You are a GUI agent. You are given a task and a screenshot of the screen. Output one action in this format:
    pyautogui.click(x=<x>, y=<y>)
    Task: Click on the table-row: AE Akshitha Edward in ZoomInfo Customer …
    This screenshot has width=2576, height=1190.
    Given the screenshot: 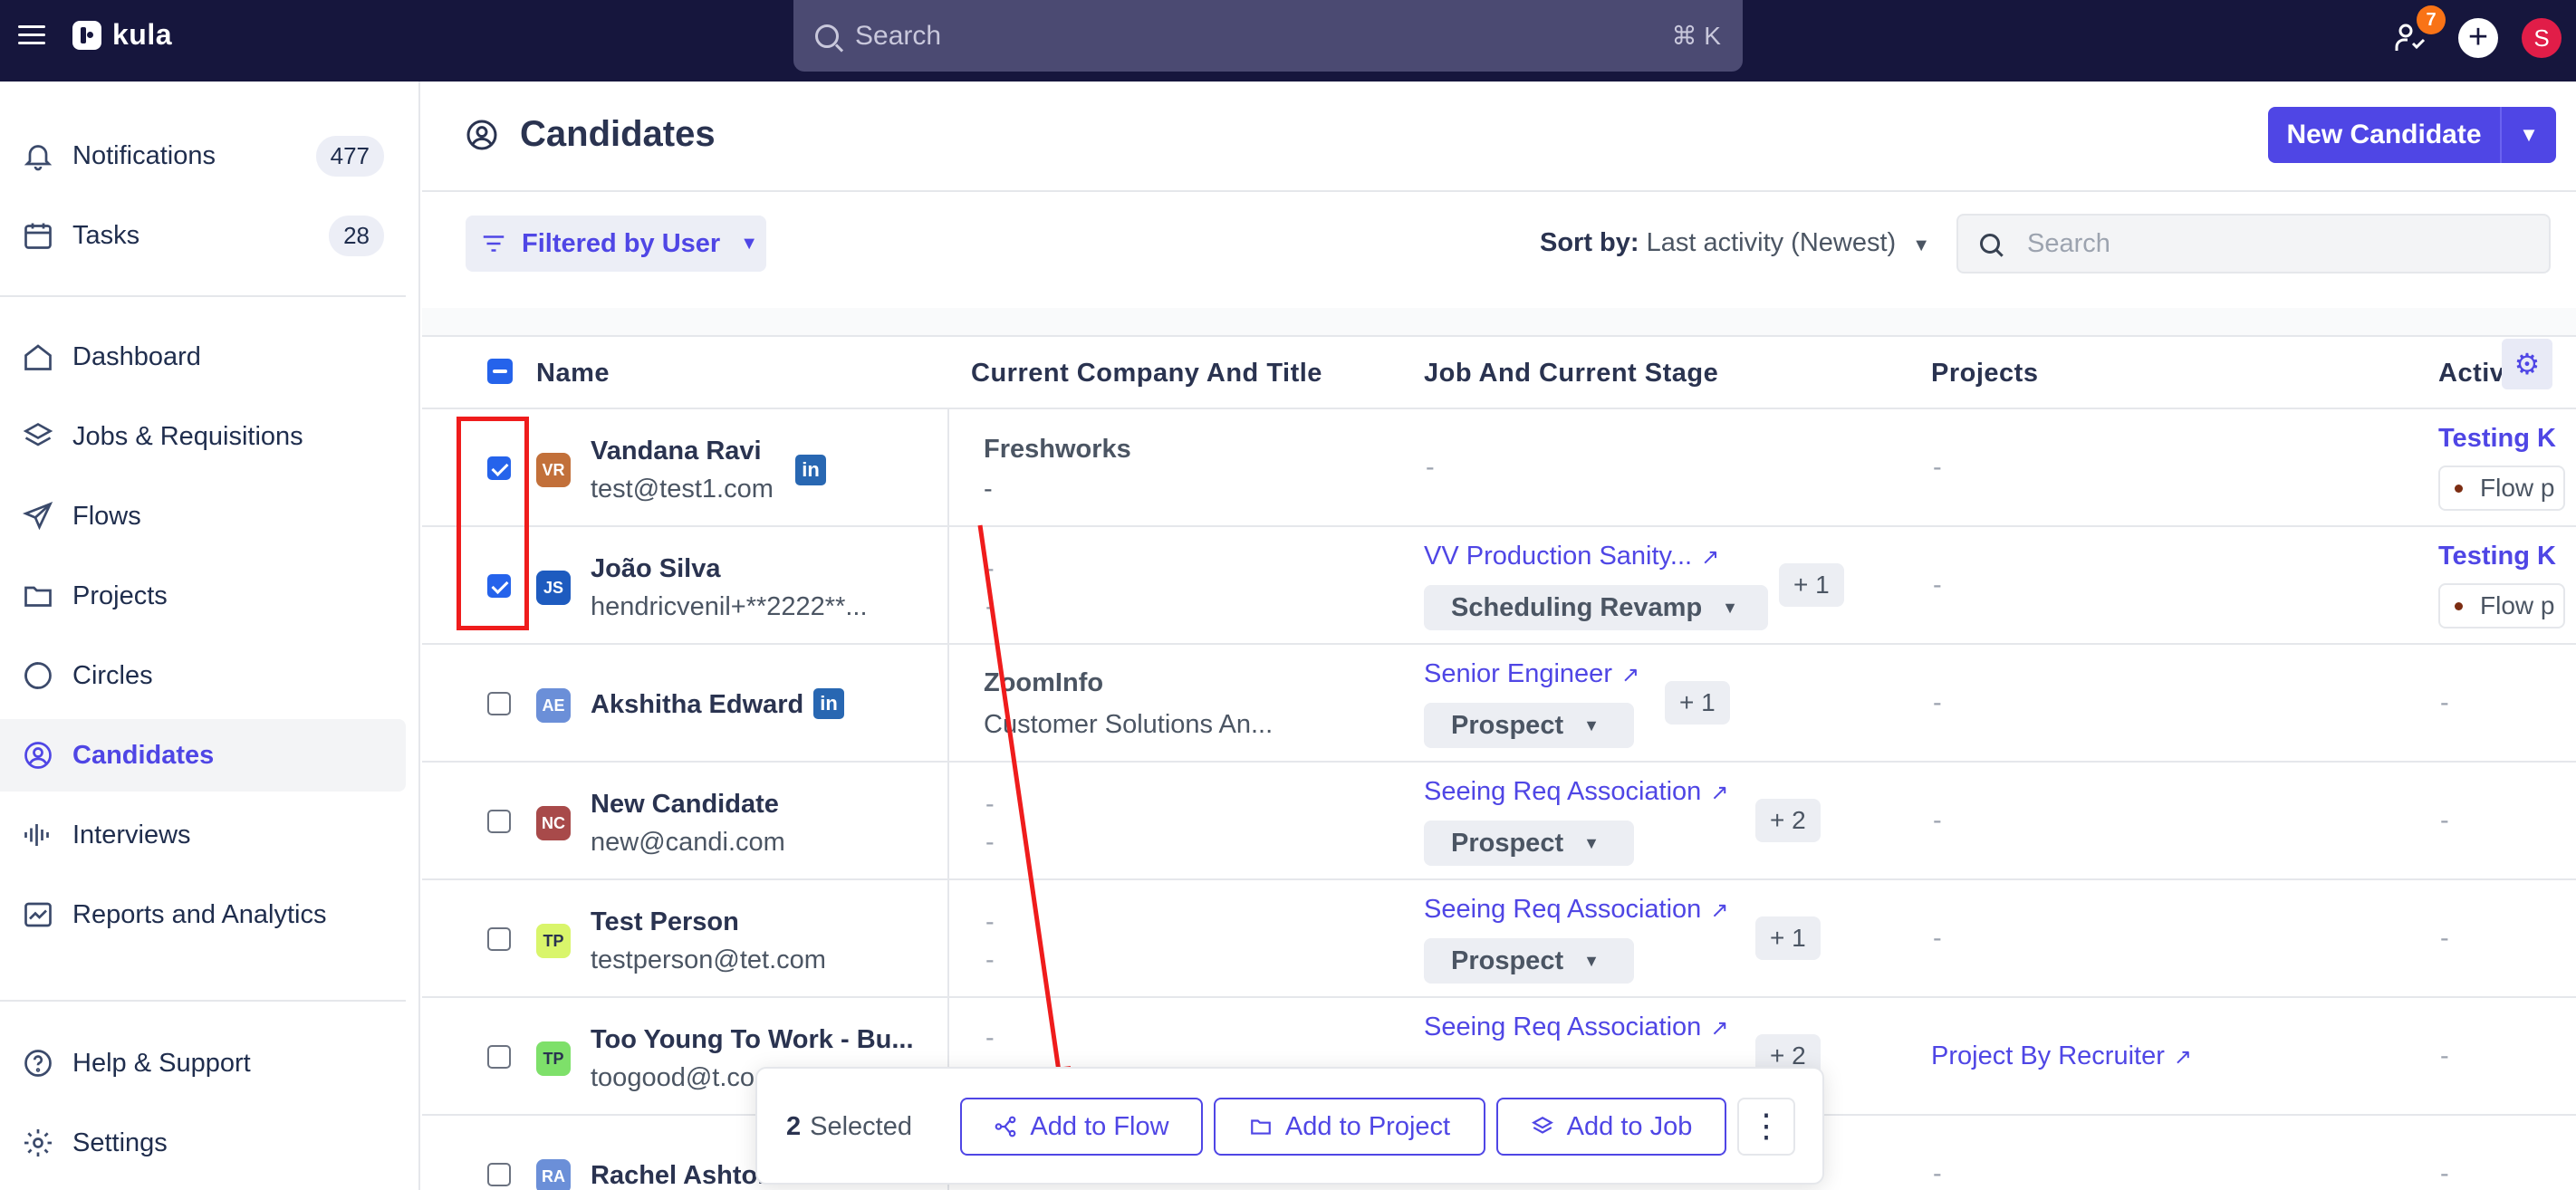 What is the action you would take?
    pyautogui.click(x=1499, y=704)
    